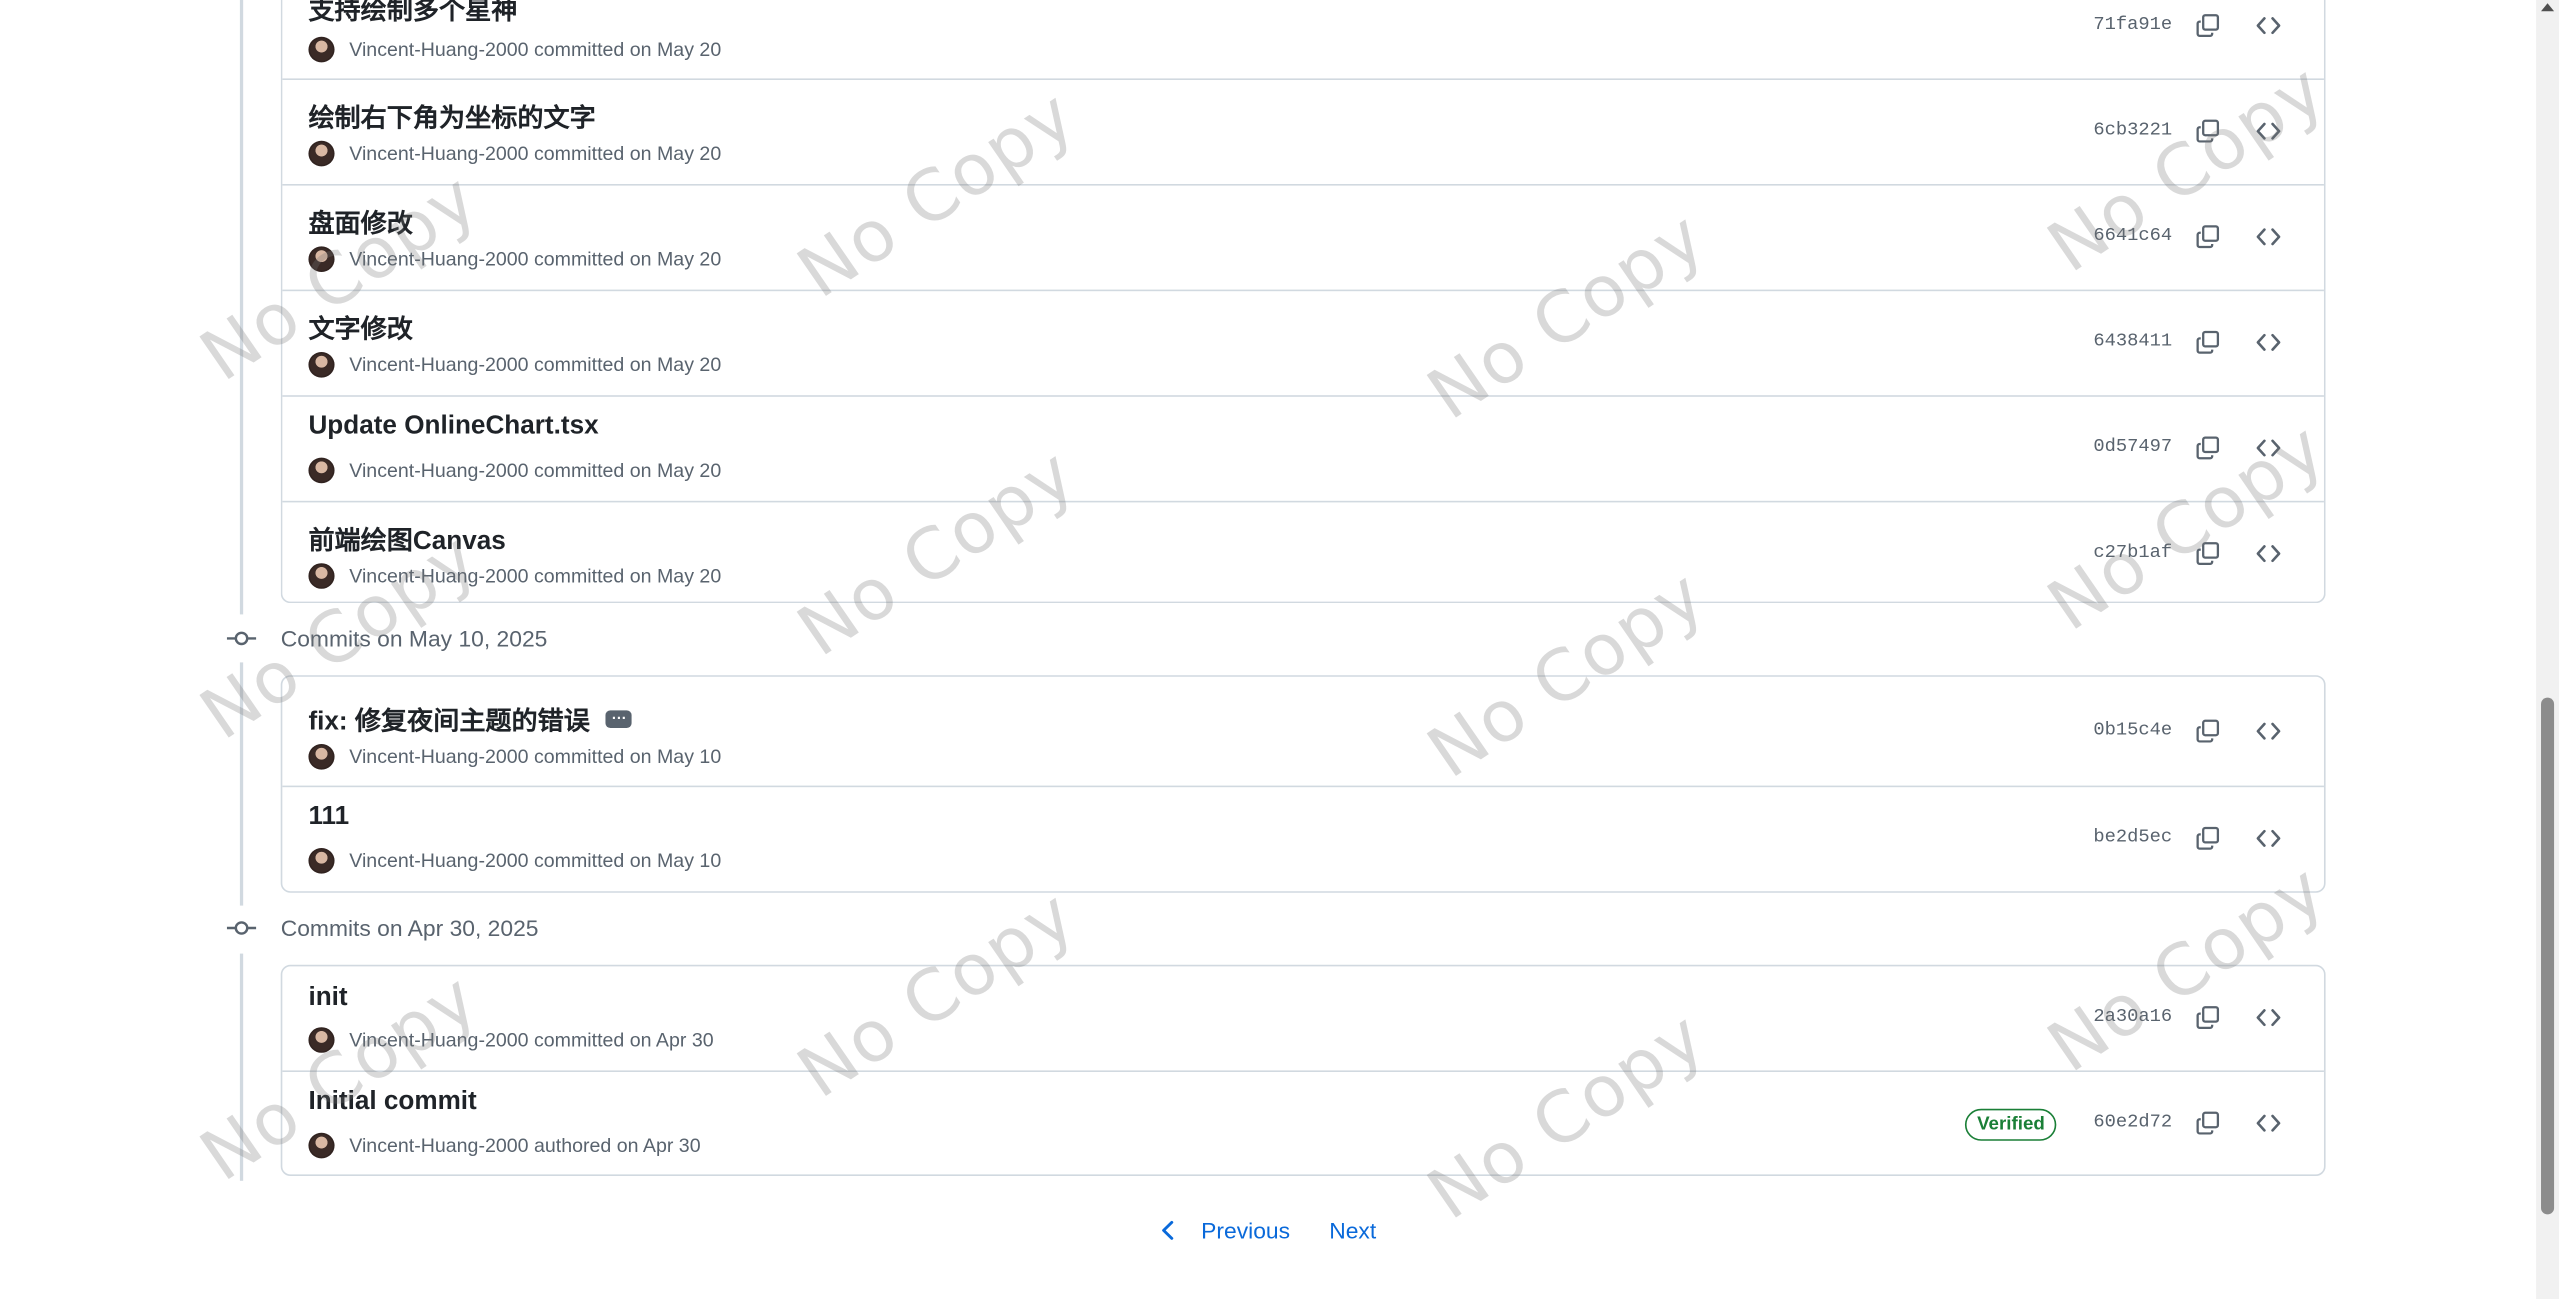 This screenshot has height=1299, width=2559. I want to click on commit-sha: c27b1af, so click(2132, 552).